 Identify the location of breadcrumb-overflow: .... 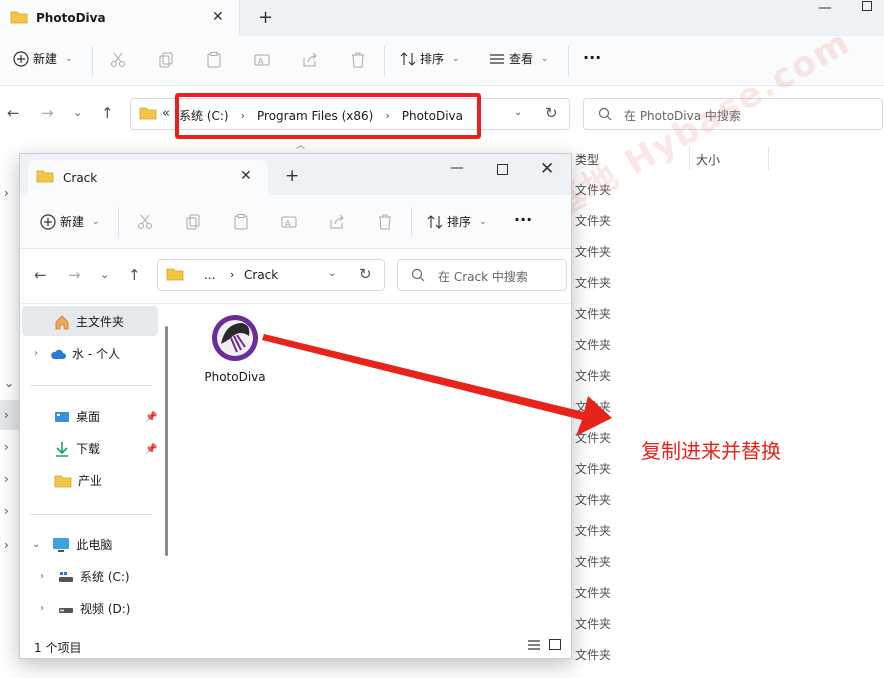
(209, 275).